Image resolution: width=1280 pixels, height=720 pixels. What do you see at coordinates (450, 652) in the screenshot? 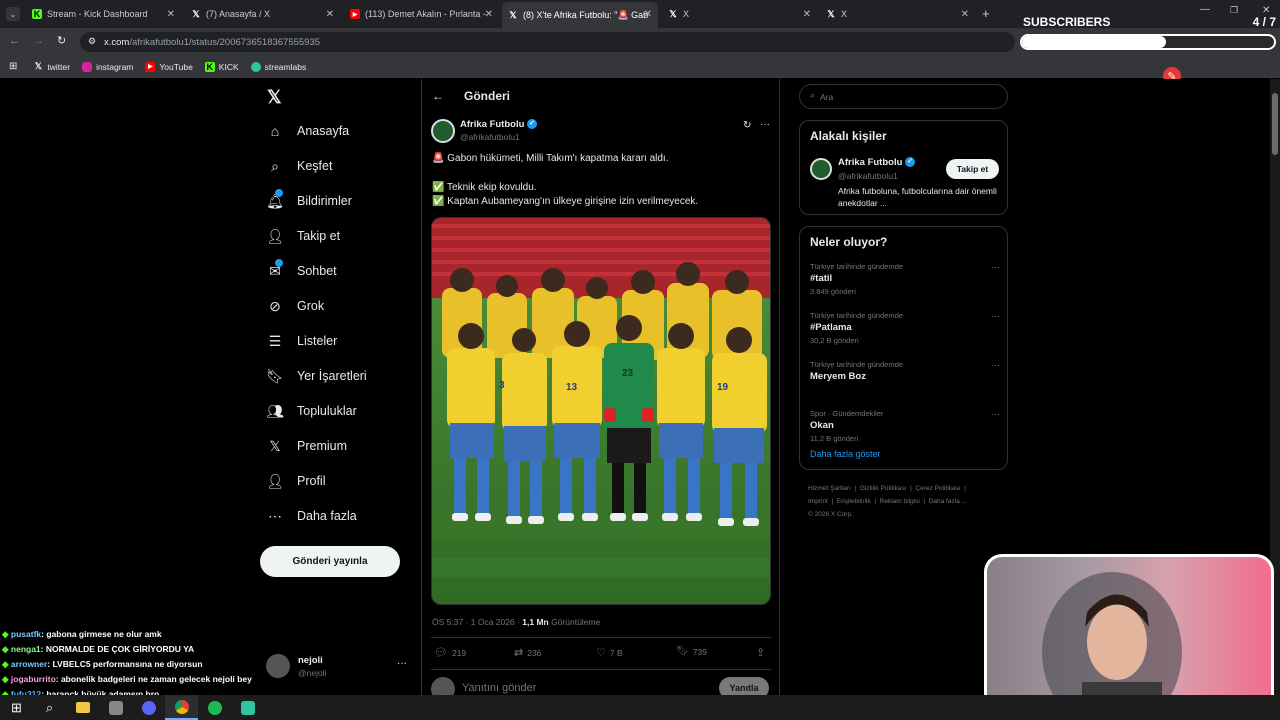
I see `reply-action: 💬︎ 219` at bounding box center [450, 652].